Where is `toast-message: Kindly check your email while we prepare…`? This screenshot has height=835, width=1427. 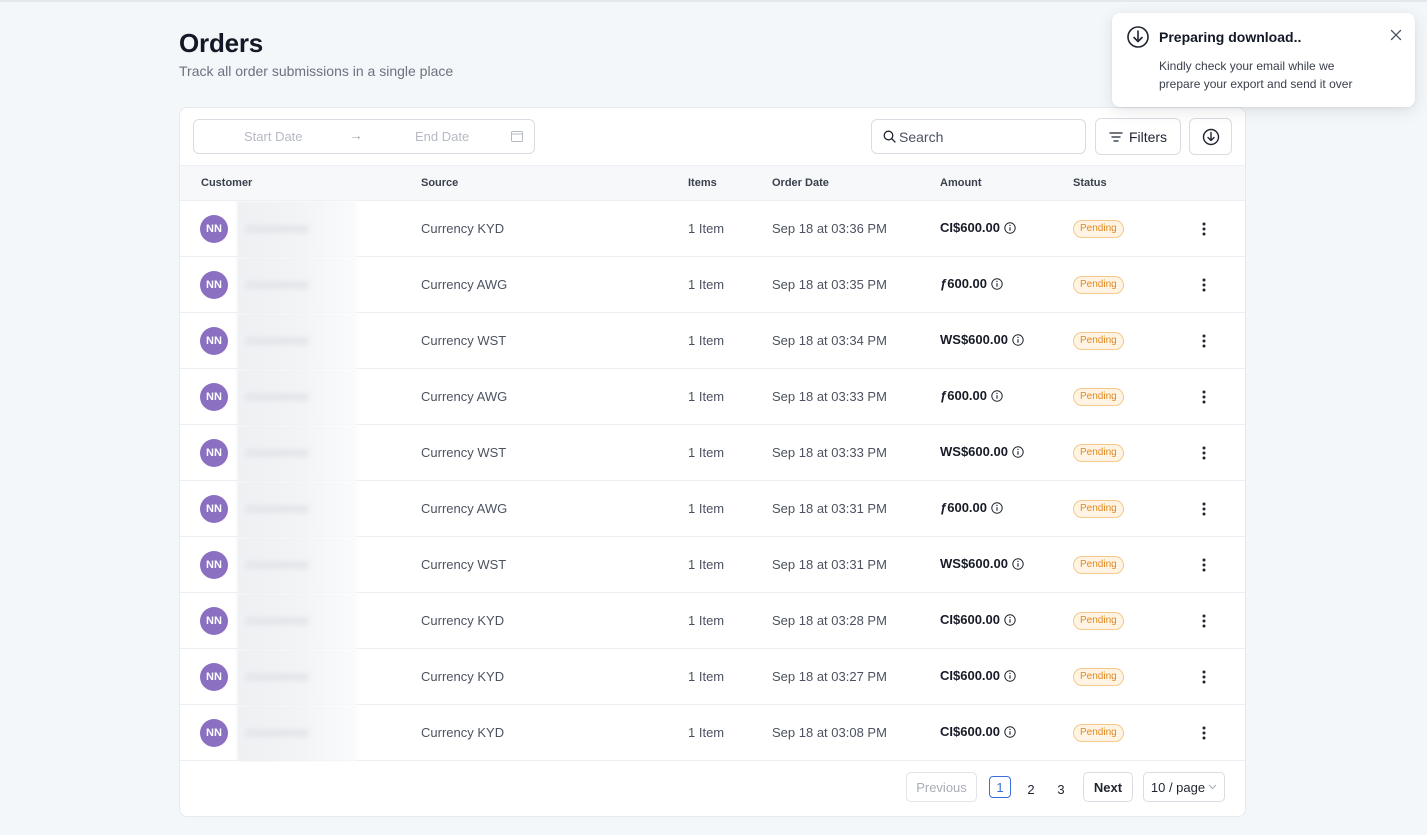
toast-message: Kindly check your email while we prepare… is located at coordinates (1256, 75).